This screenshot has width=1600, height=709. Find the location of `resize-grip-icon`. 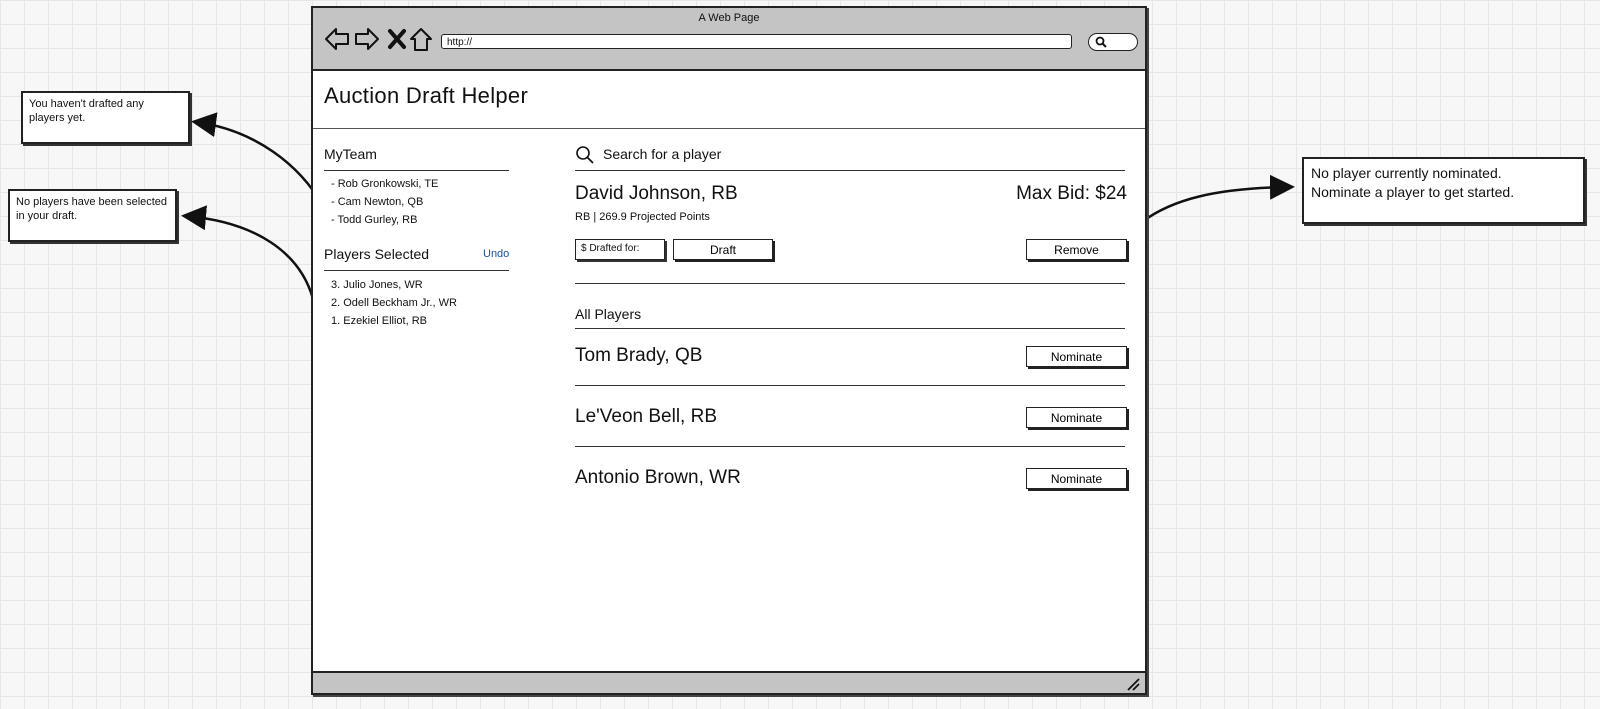

resize-grip-icon is located at coordinates (1133, 684).